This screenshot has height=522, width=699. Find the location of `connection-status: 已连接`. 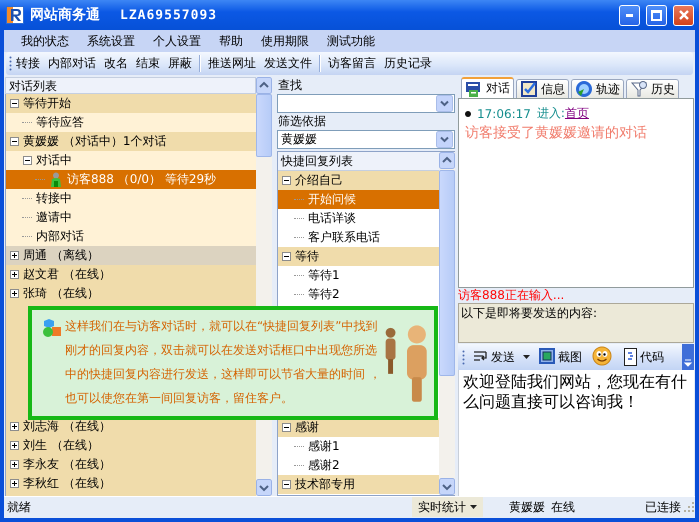

connection-status: 已连接 is located at coordinates (663, 507).